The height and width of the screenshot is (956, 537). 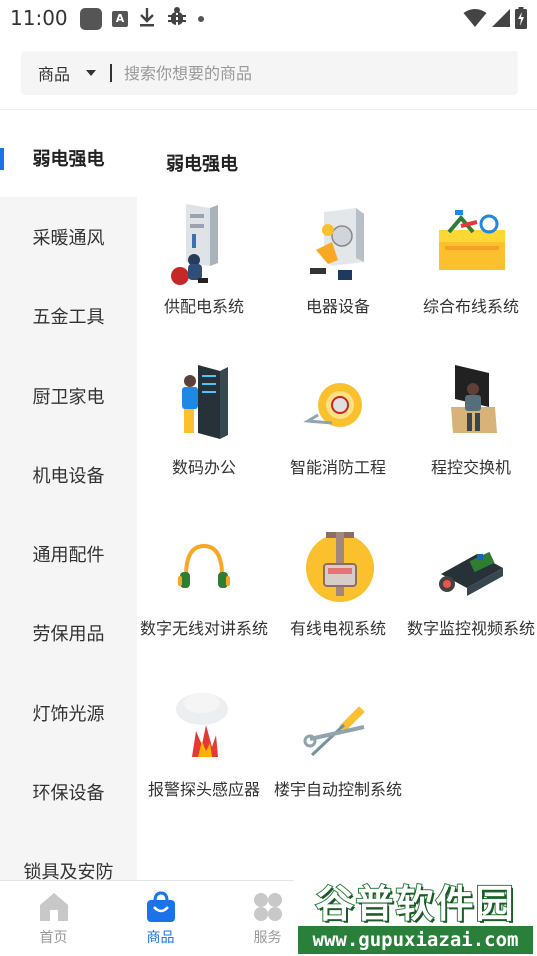 What do you see at coordinates (267, 938) in the screenshot?
I see `tab-label: 服务` at bounding box center [267, 938].